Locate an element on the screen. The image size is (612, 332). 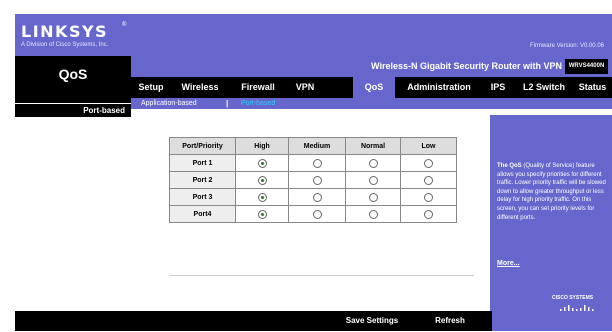
table-row: Port 2 is located at coordinates (313, 180).